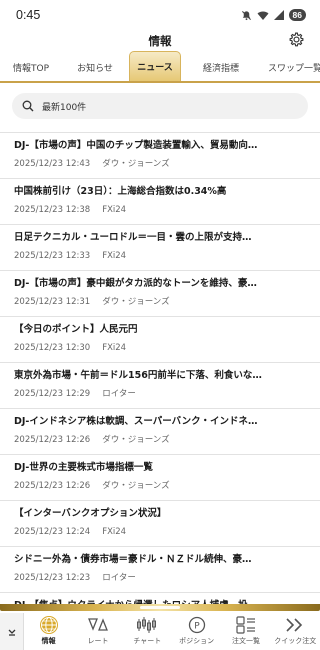 This screenshot has width=320, height=650. I want to click on status-time: 0:45, so click(28, 15).